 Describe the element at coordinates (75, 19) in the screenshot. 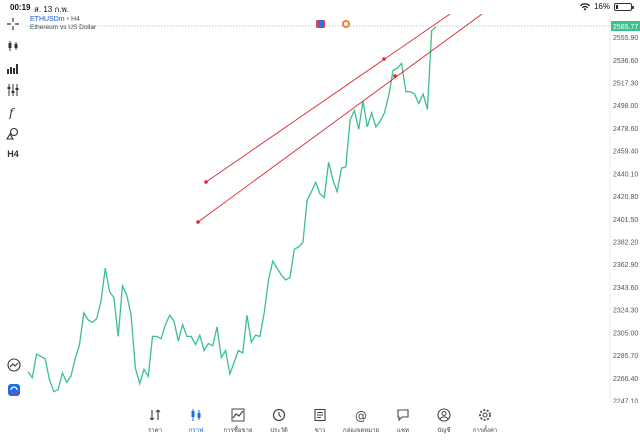

I see `symbol-timeframe: H4` at that location.